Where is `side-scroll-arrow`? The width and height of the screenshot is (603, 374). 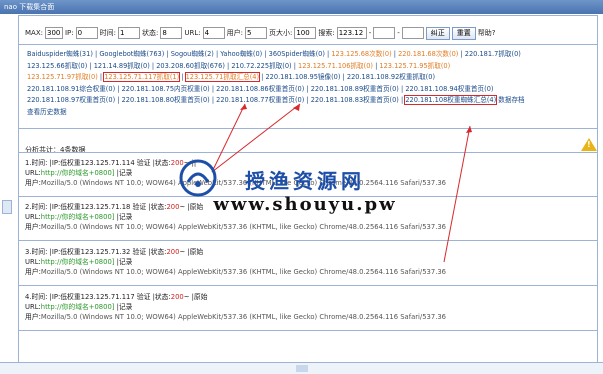 side-scroll-arrow is located at coordinates (7, 207).